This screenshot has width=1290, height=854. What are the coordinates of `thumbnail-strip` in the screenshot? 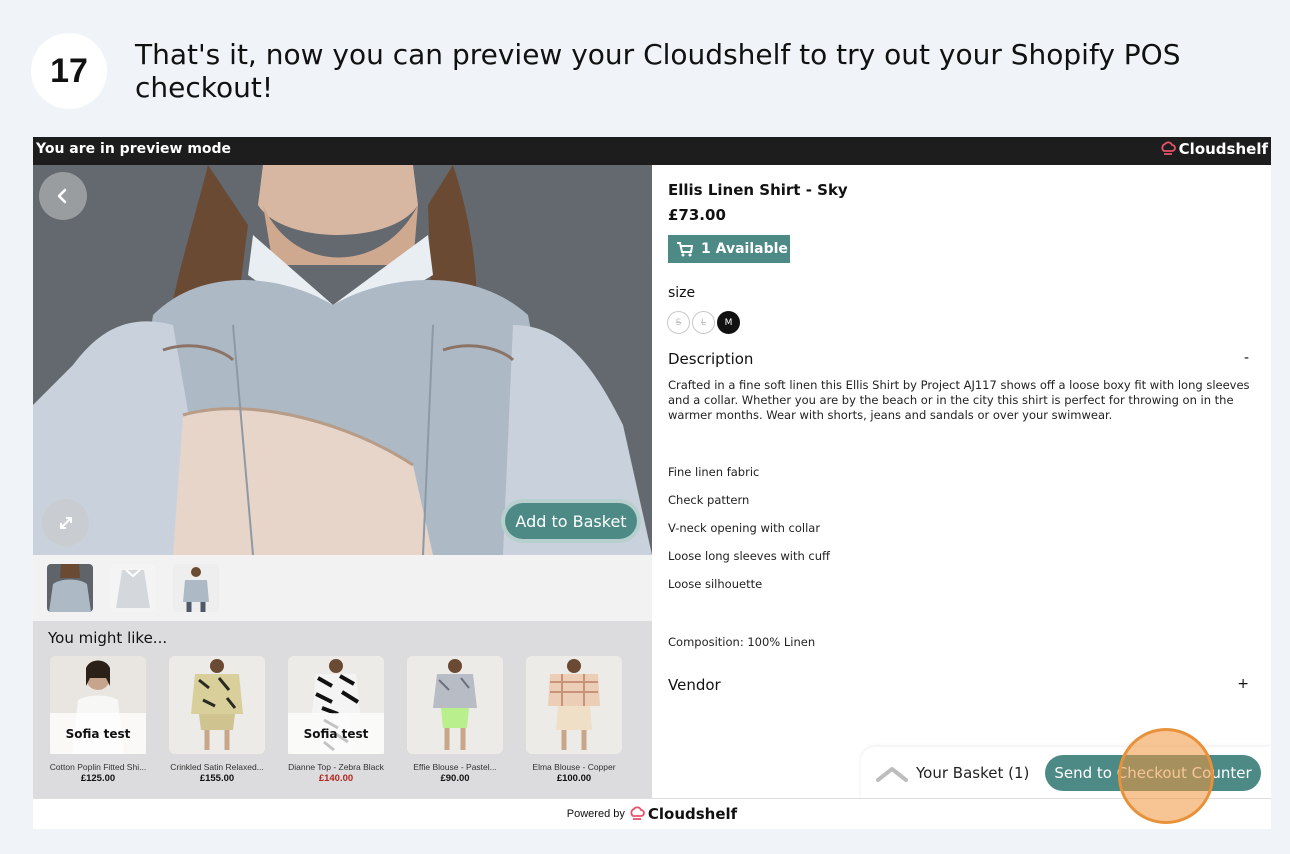 It's located at (133, 588).